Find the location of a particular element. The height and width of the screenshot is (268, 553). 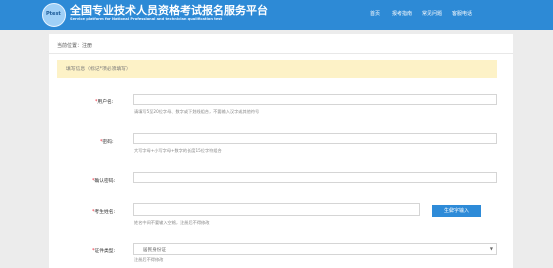

nav-faq: 常见问题 is located at coordinates (432, 13).